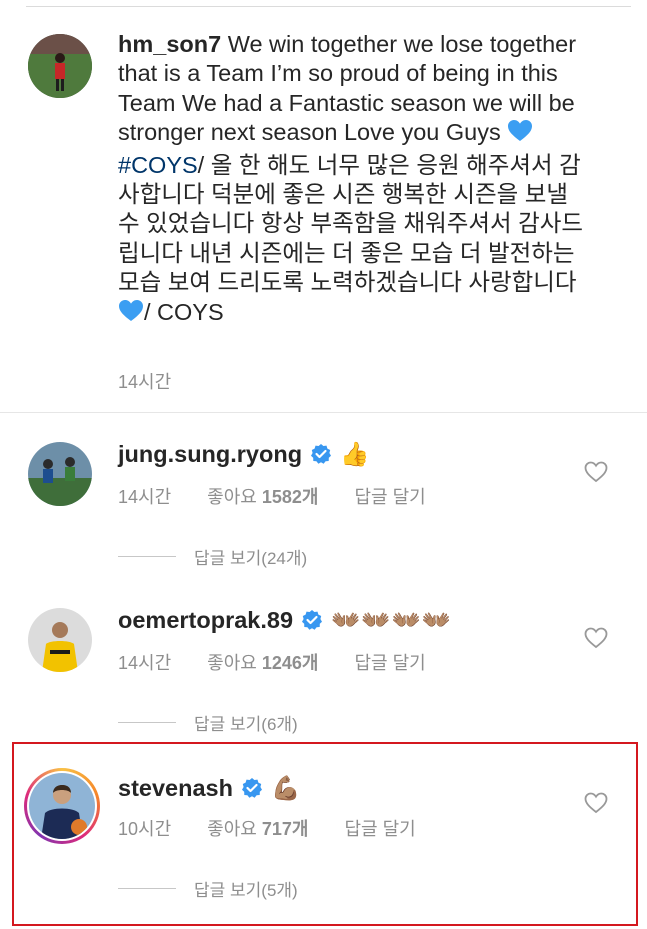 Image resolution: width=647 pixels, height=929 pixels. What do you see at coordinates (379, 828) in the screenshot?
I see `comment-3-reply-button: 답글 달기` at bounding box center [379, 828].